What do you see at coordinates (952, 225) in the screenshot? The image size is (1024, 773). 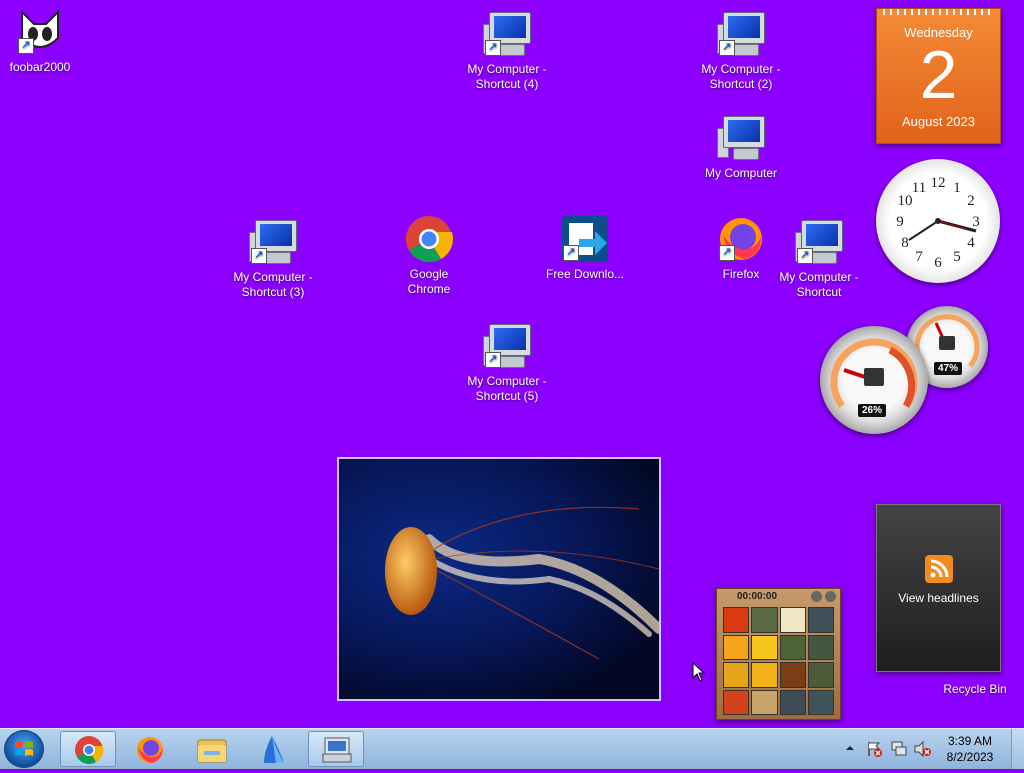 I see `clock-second-hand` at bounding box center [952, 225].